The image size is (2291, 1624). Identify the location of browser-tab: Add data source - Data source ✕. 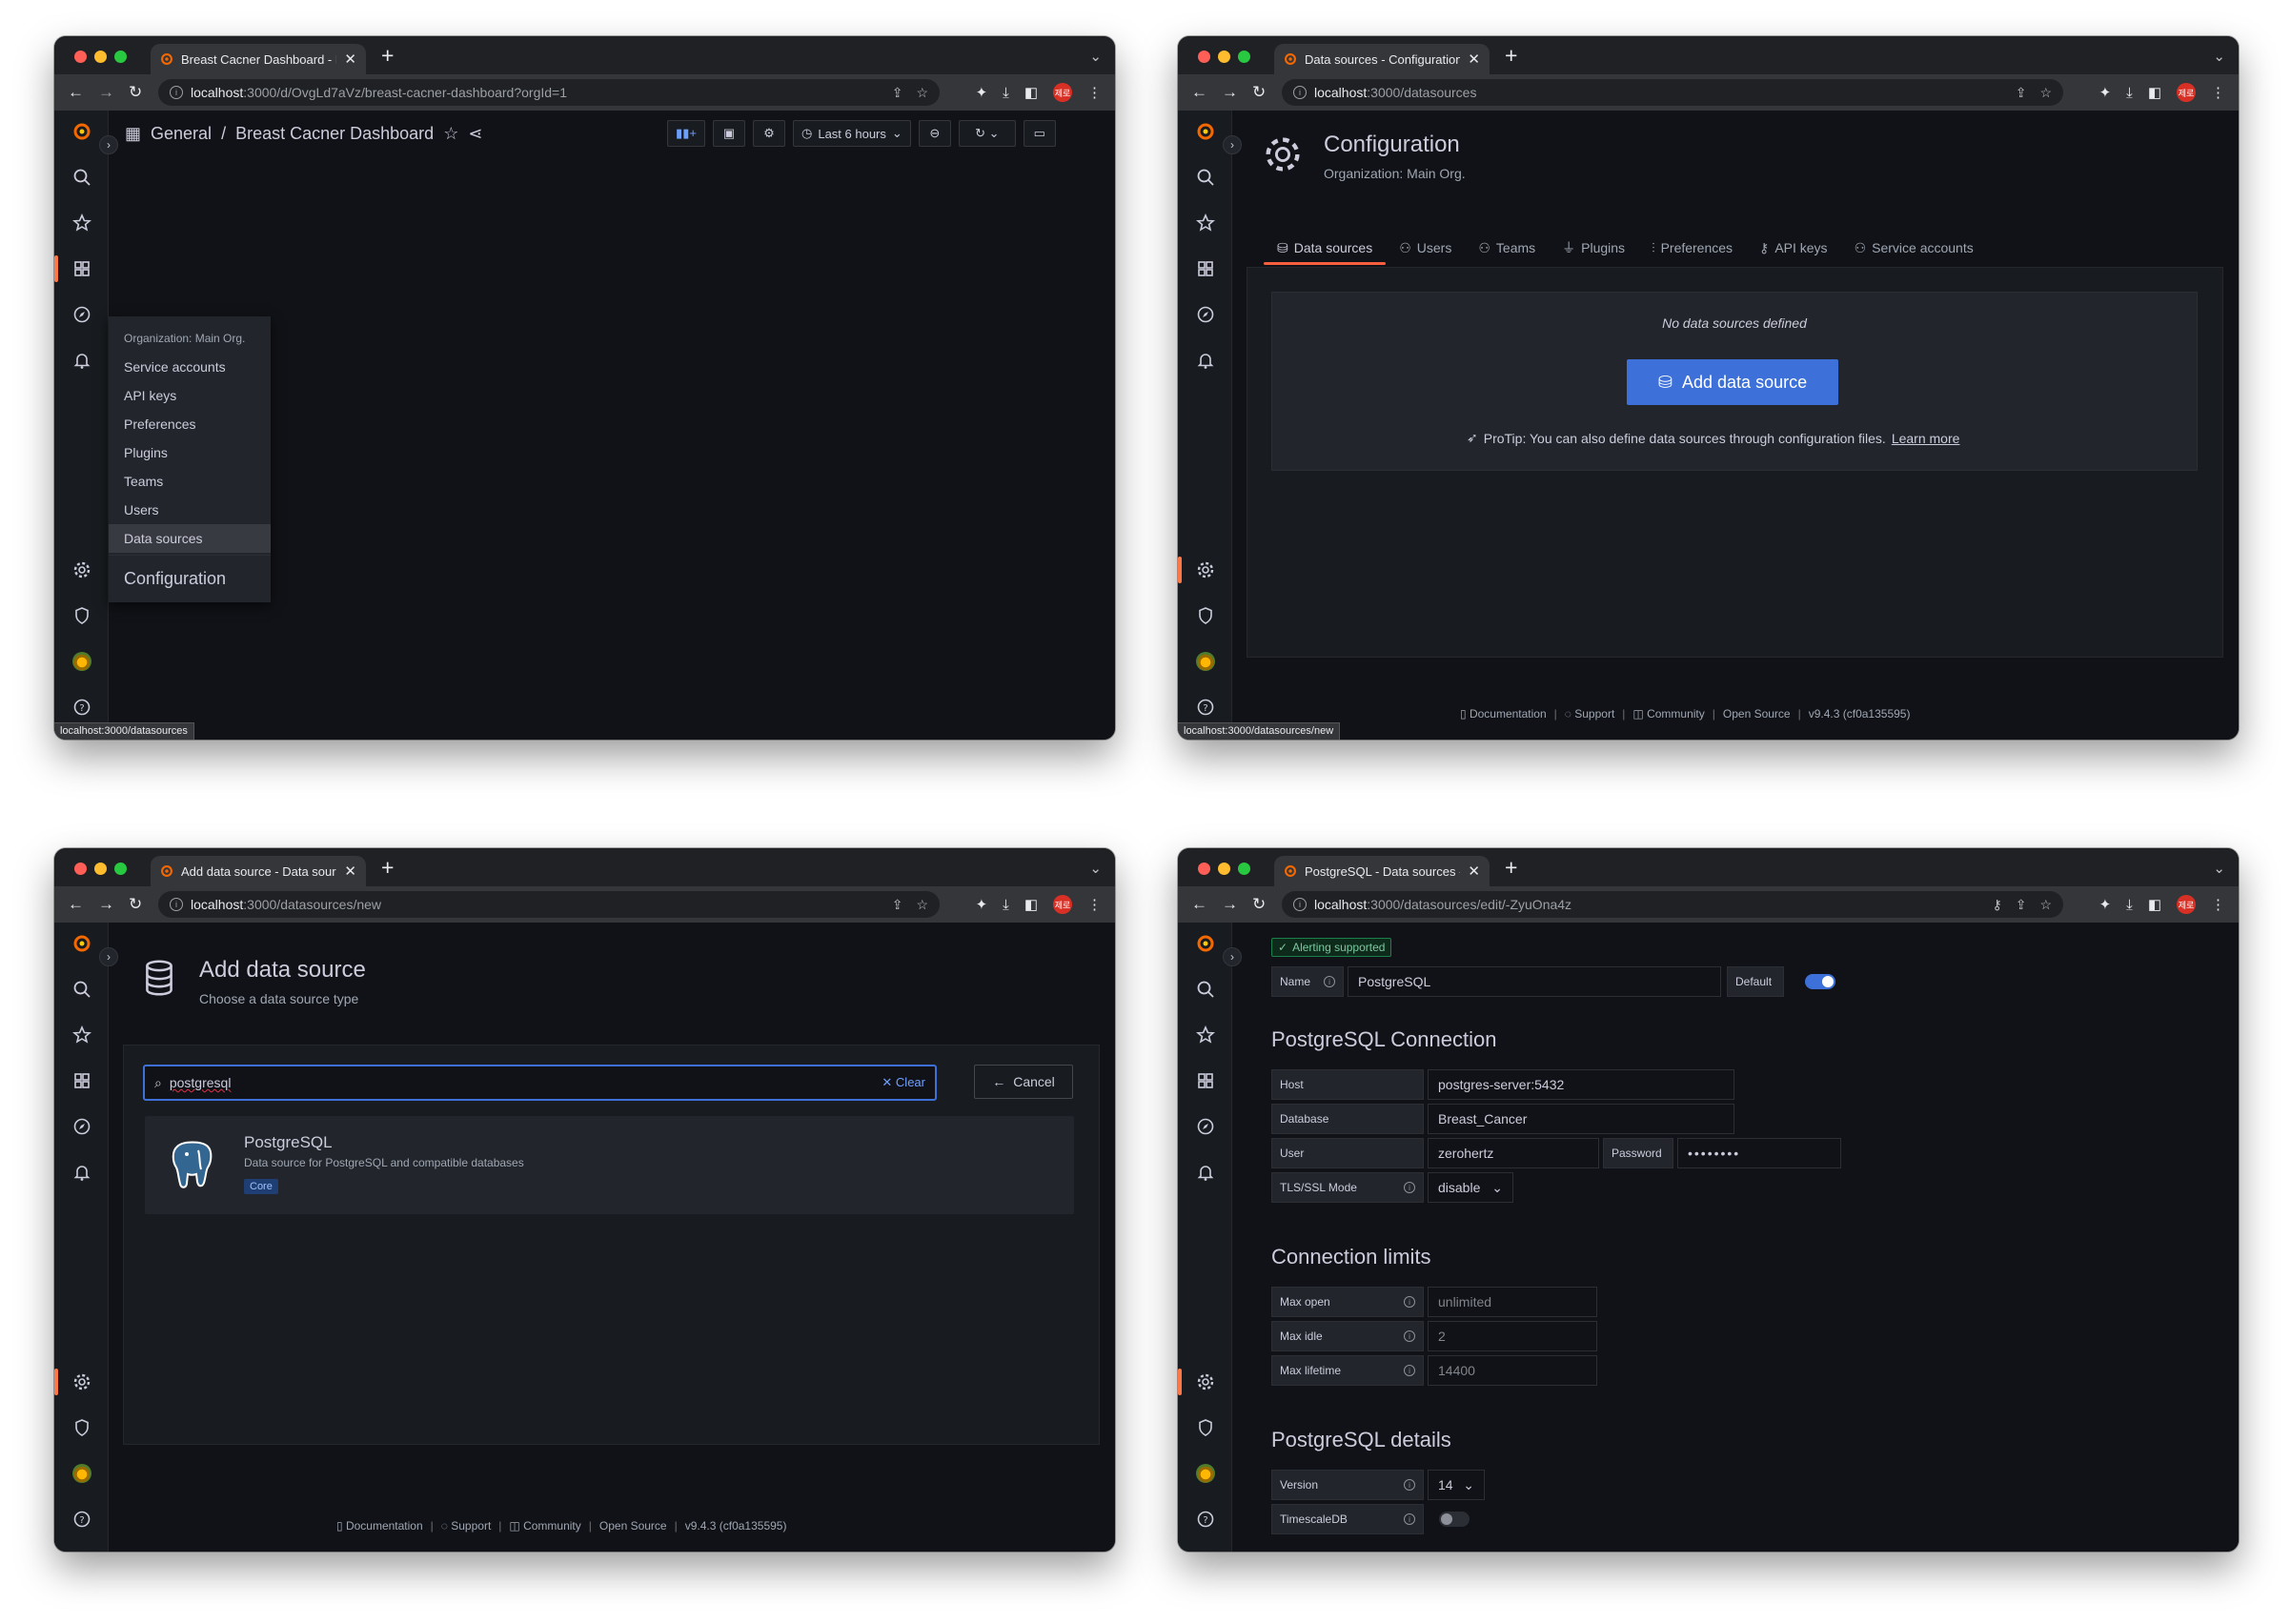
(259, 871).